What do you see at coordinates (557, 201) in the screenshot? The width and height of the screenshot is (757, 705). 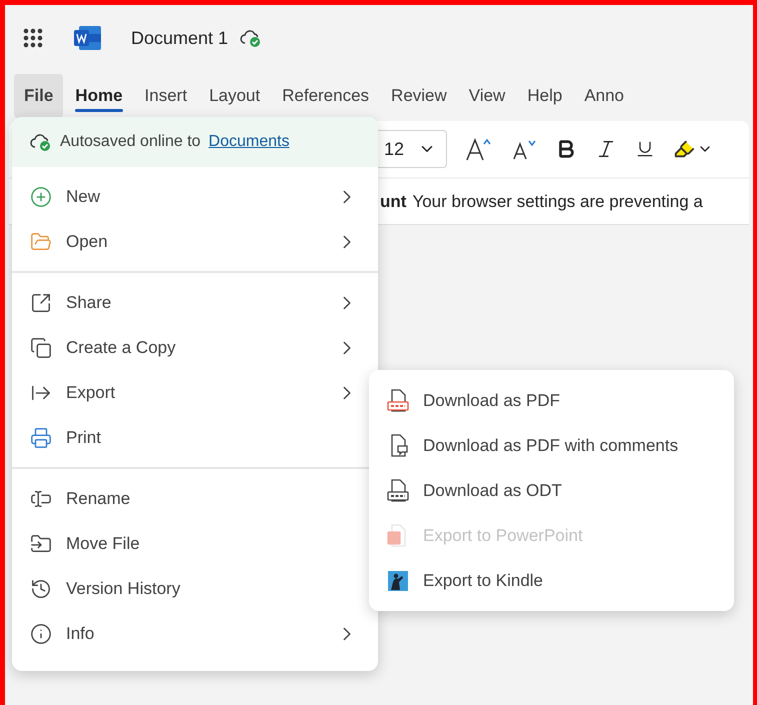 I see `message-text: Your browser settings are preventing a` at bounding box center [557, 201].